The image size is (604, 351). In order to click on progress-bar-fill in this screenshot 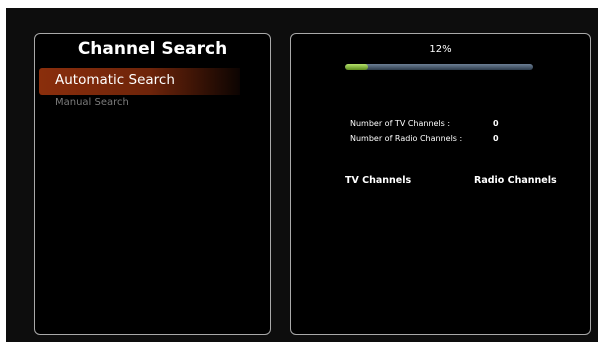, I will do `click(356, 67)`.